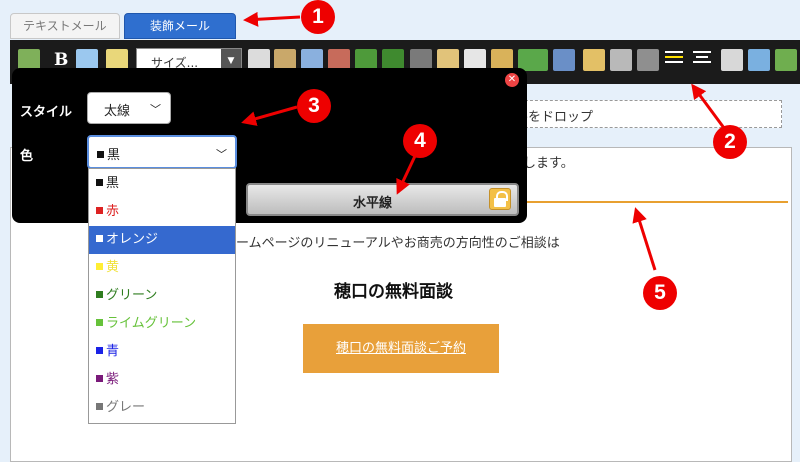 The image size is (800, 462). I want to click on annotation-badge-4: 4, so click(420, 141).